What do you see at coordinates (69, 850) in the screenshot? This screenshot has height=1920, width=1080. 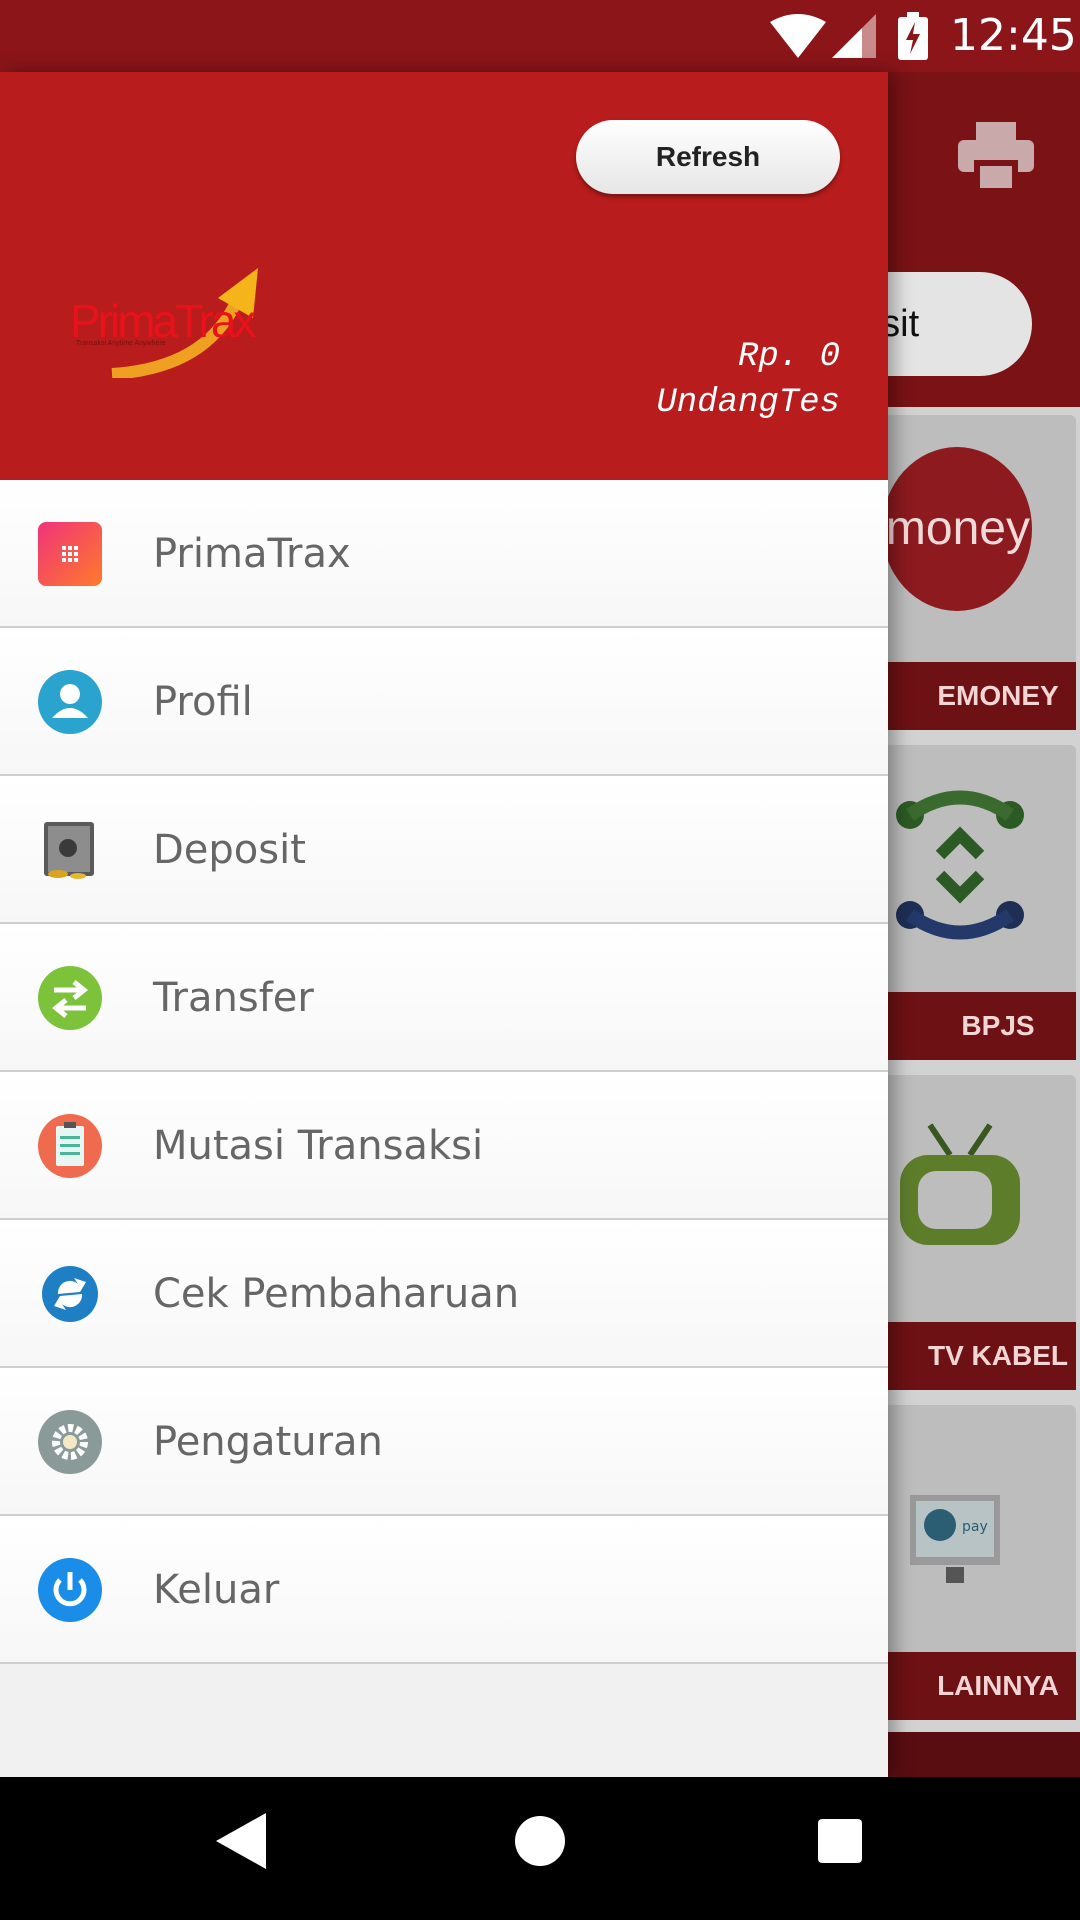 I see `safe-icon` at bounding box center [69, 850].